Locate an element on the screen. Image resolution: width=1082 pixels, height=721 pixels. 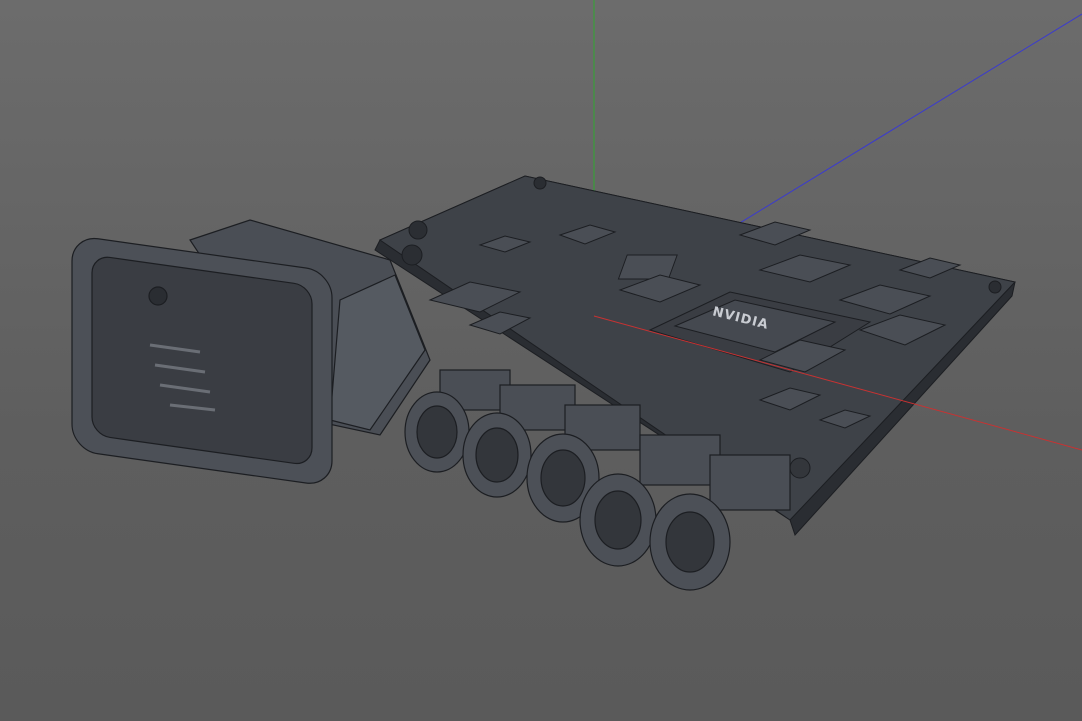
main-connector is located at coordinates (251, 353).